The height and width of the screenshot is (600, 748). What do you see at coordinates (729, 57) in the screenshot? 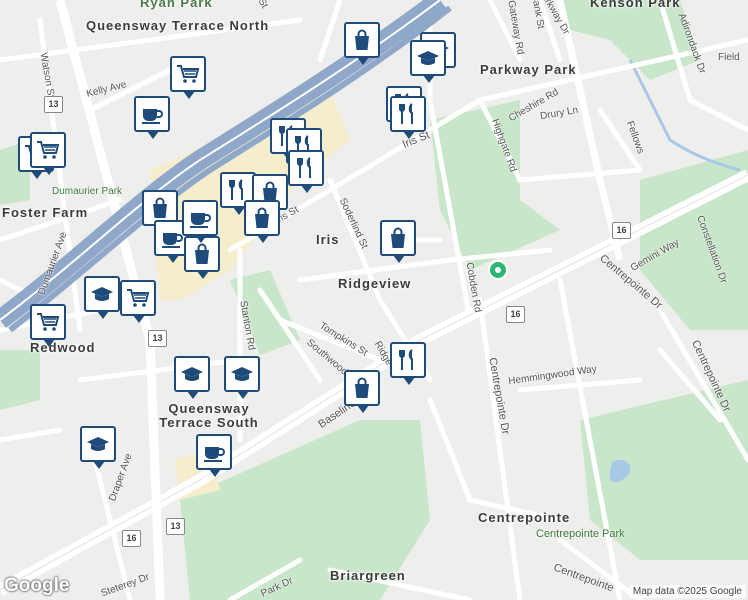
I see `street-label: Field` at bounding box center [729, 57].